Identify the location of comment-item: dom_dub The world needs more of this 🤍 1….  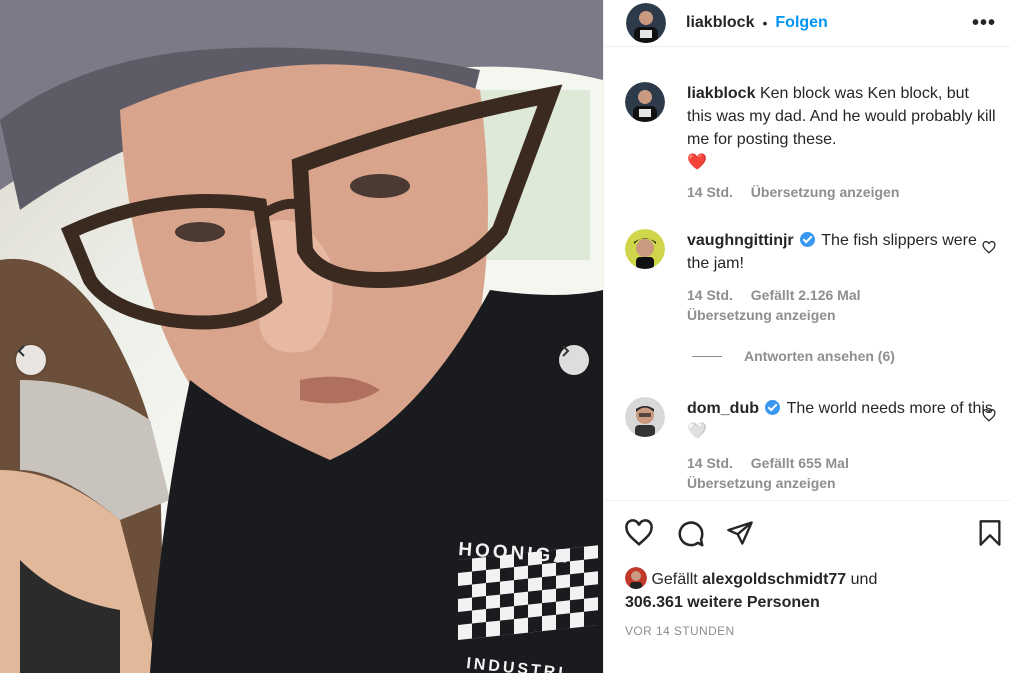
(810, 445).